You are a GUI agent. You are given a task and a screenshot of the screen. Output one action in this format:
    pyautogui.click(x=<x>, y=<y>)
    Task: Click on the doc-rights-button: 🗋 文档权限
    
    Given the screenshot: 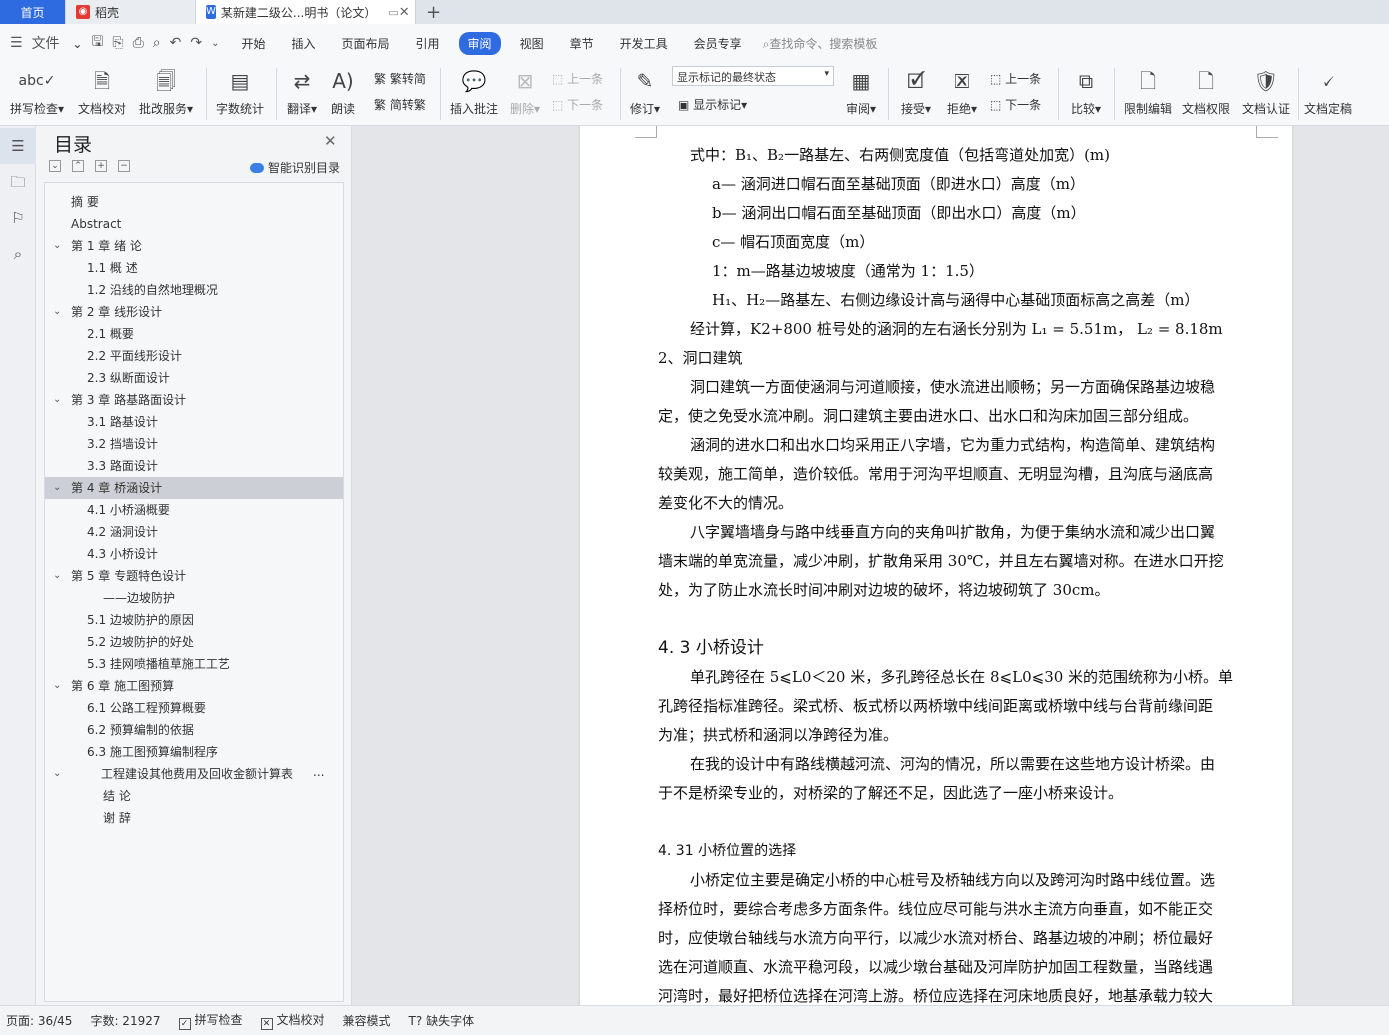 What is the action you would take?
    pyautogui.click(x=1206, y=91)
    